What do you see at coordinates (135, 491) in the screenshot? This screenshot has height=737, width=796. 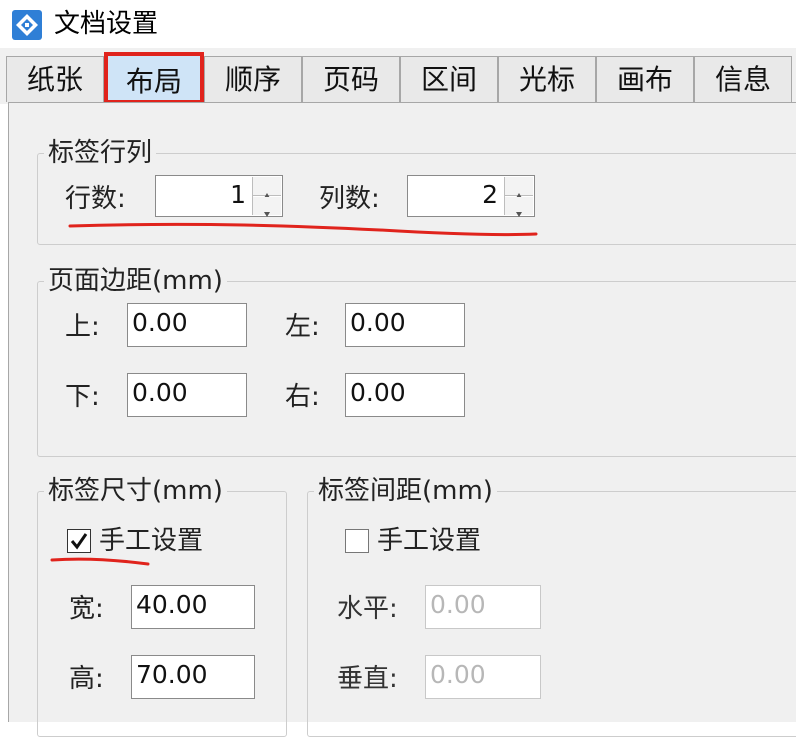 I see `label-size-title: 标签尺寸(mm)` at bounding box center [135, 491].